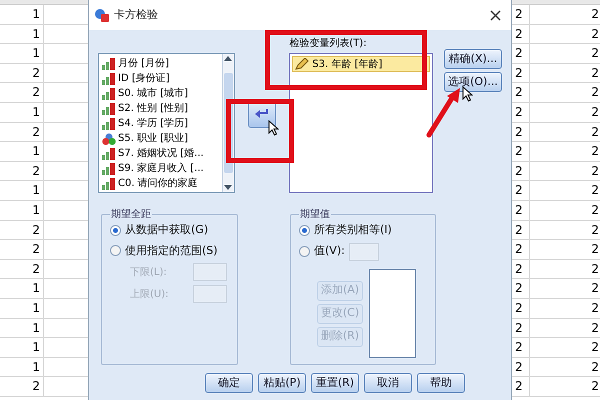 The image size is (600, 400). What do you see at coordinates (228, 58) in the screenshot?
I see `scroll-up-icon` at bounding box center [228, 58].